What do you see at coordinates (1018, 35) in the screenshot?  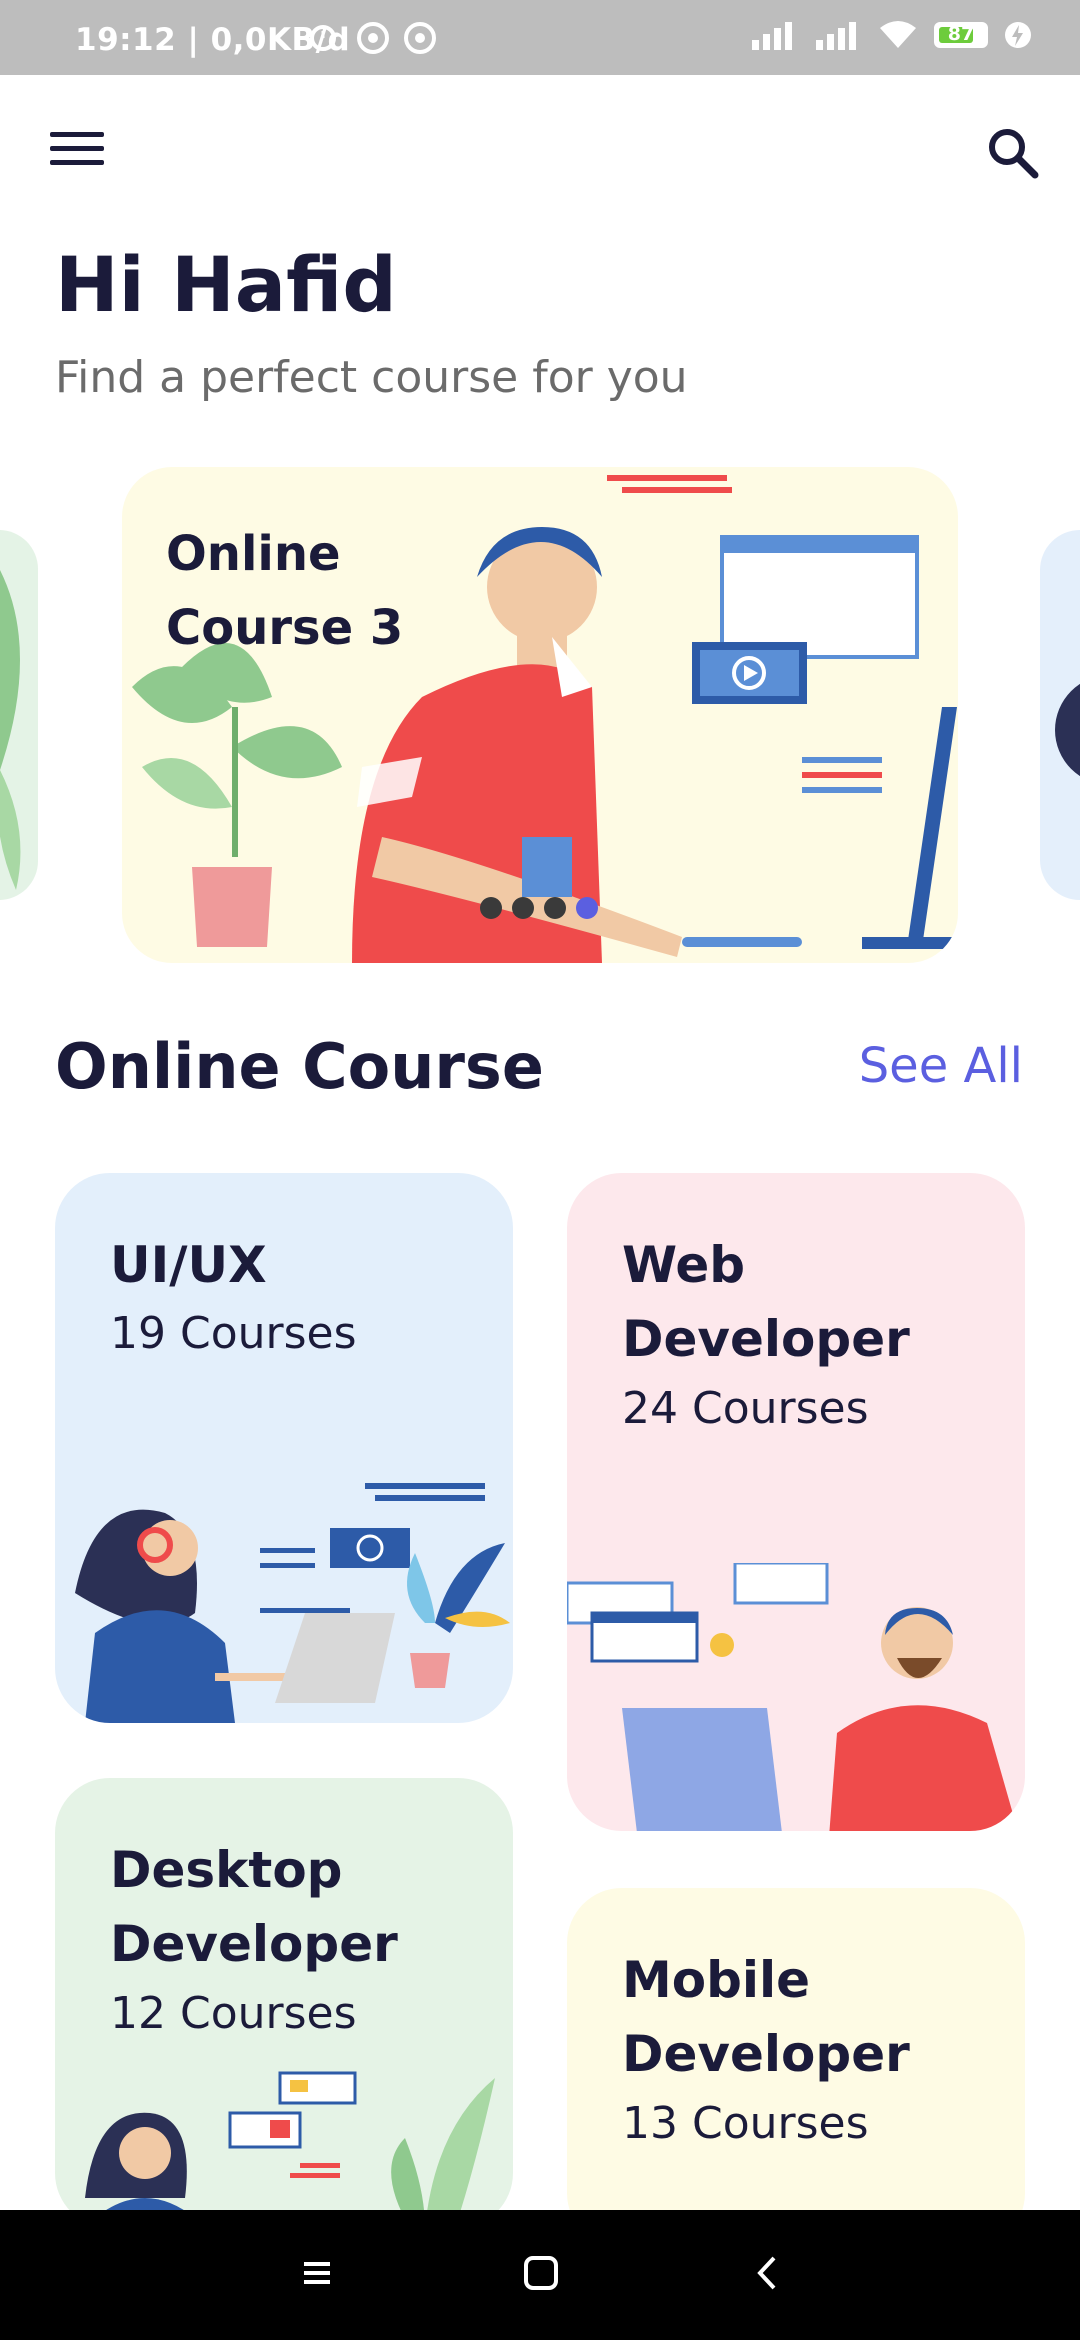 I see `charging-icon` at bounding box center [1018, 35].